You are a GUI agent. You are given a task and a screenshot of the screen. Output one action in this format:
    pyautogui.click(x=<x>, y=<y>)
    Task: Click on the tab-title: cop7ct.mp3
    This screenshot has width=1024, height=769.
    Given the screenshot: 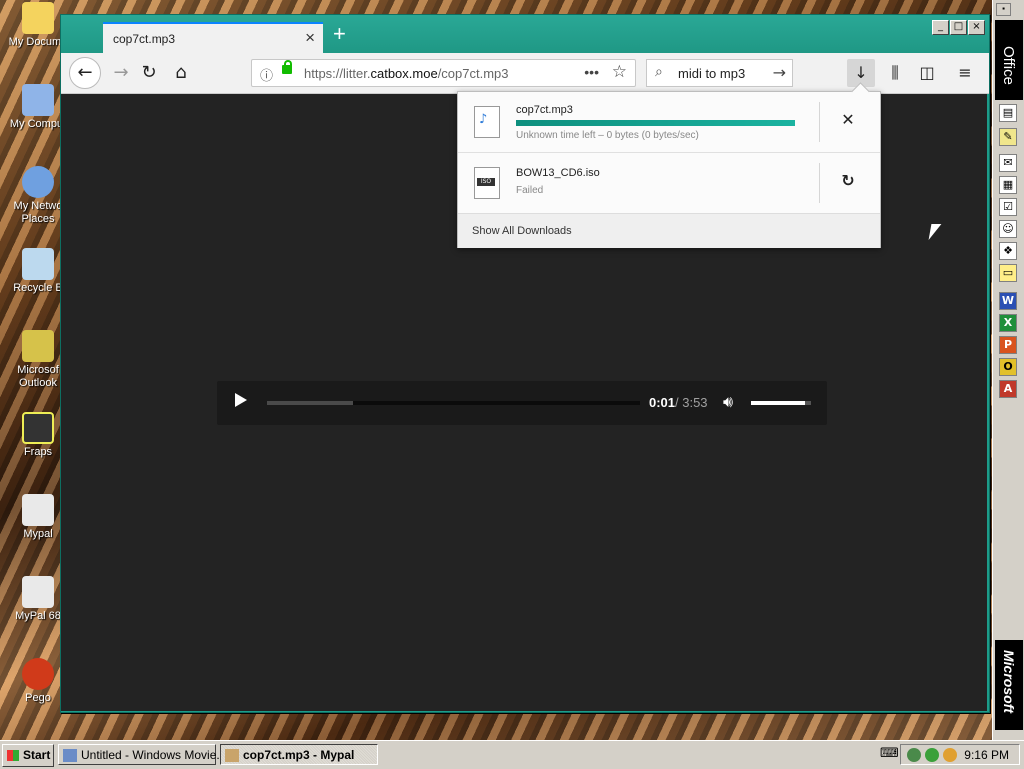 What is the action you would take?
    pyautogui.click(x=144, y=39)
    